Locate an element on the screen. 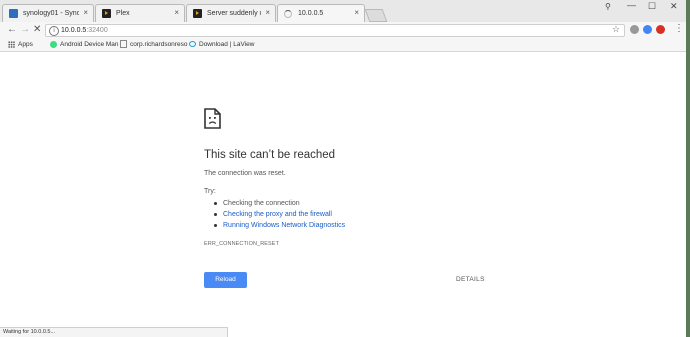  maximize-button: ☐ is located at coordinates (652, 6).